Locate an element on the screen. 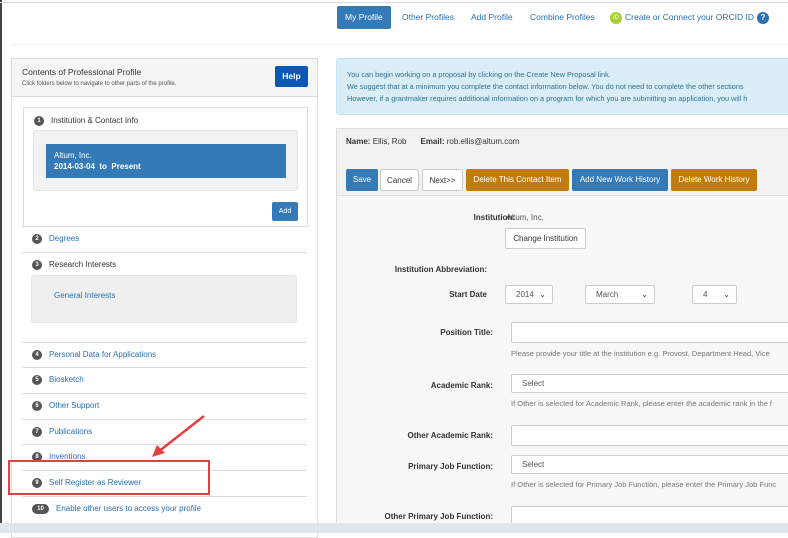 The width and height of the screenshot is (788, 538). item-label: Degrees is located at coordinates (64, 238).